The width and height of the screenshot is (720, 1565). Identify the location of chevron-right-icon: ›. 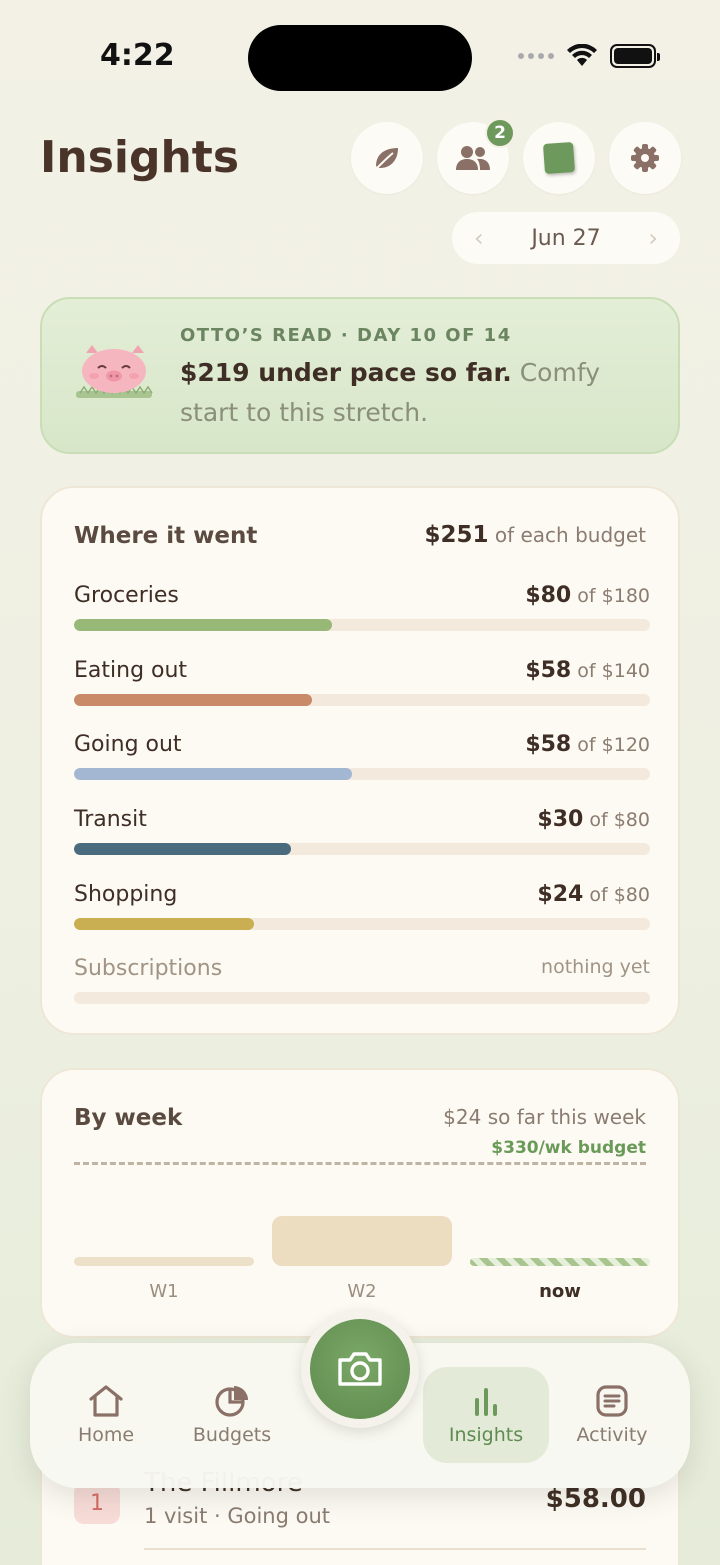
(653, 238).